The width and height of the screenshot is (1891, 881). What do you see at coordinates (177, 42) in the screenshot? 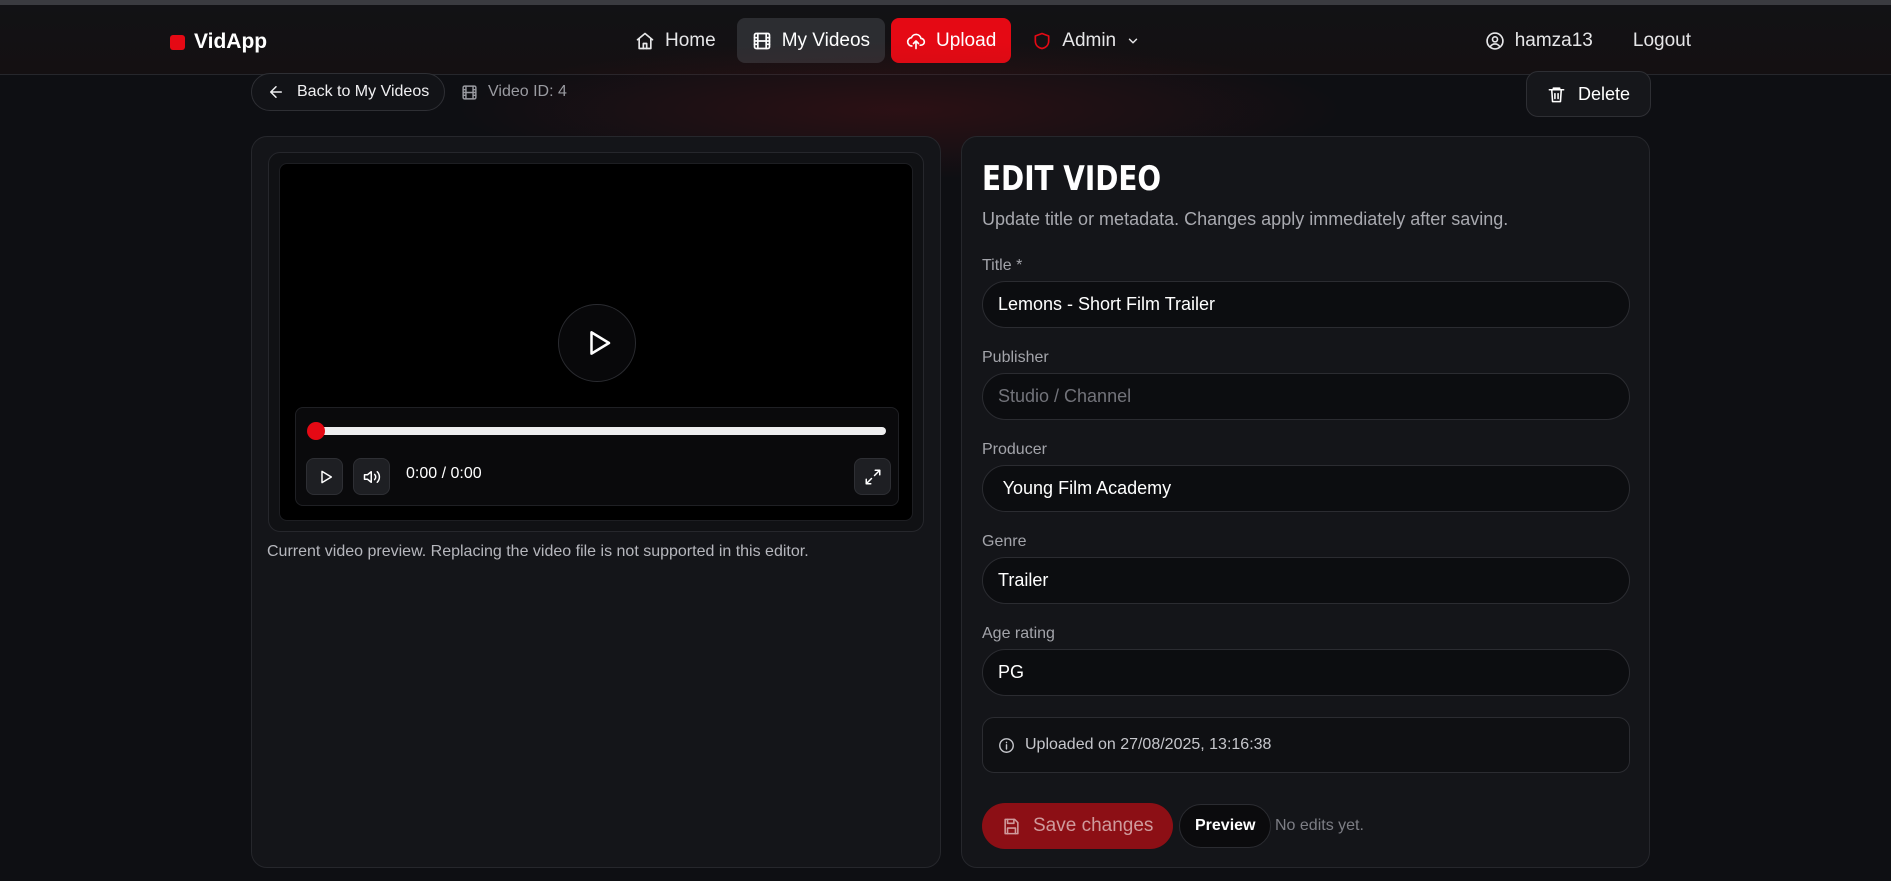
I see `brand-dot-icon` at bounding box center [177, 42].